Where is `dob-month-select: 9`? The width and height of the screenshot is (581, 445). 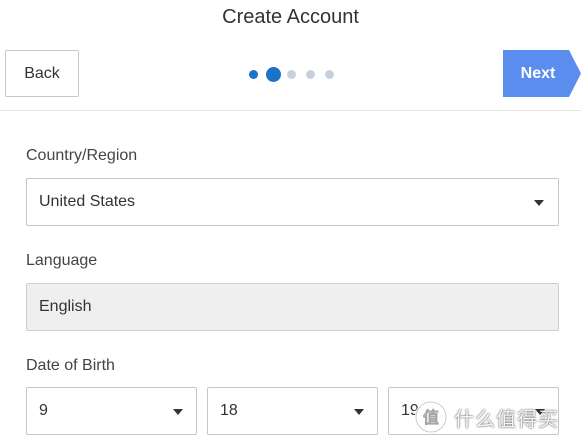
dob-month-select: 9 is located at coordinates (111, 411).